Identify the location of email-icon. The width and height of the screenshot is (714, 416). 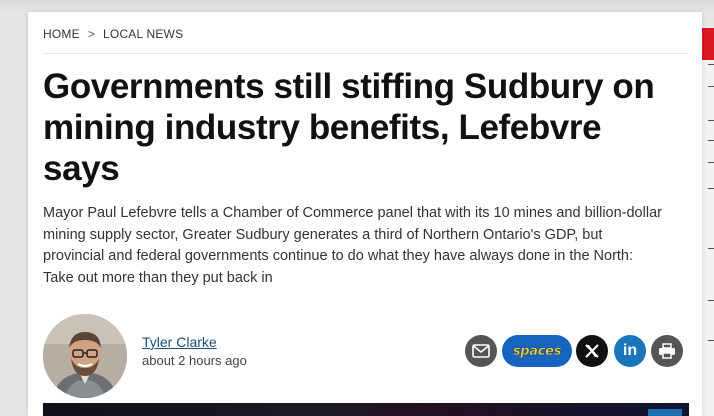
(481, 351).